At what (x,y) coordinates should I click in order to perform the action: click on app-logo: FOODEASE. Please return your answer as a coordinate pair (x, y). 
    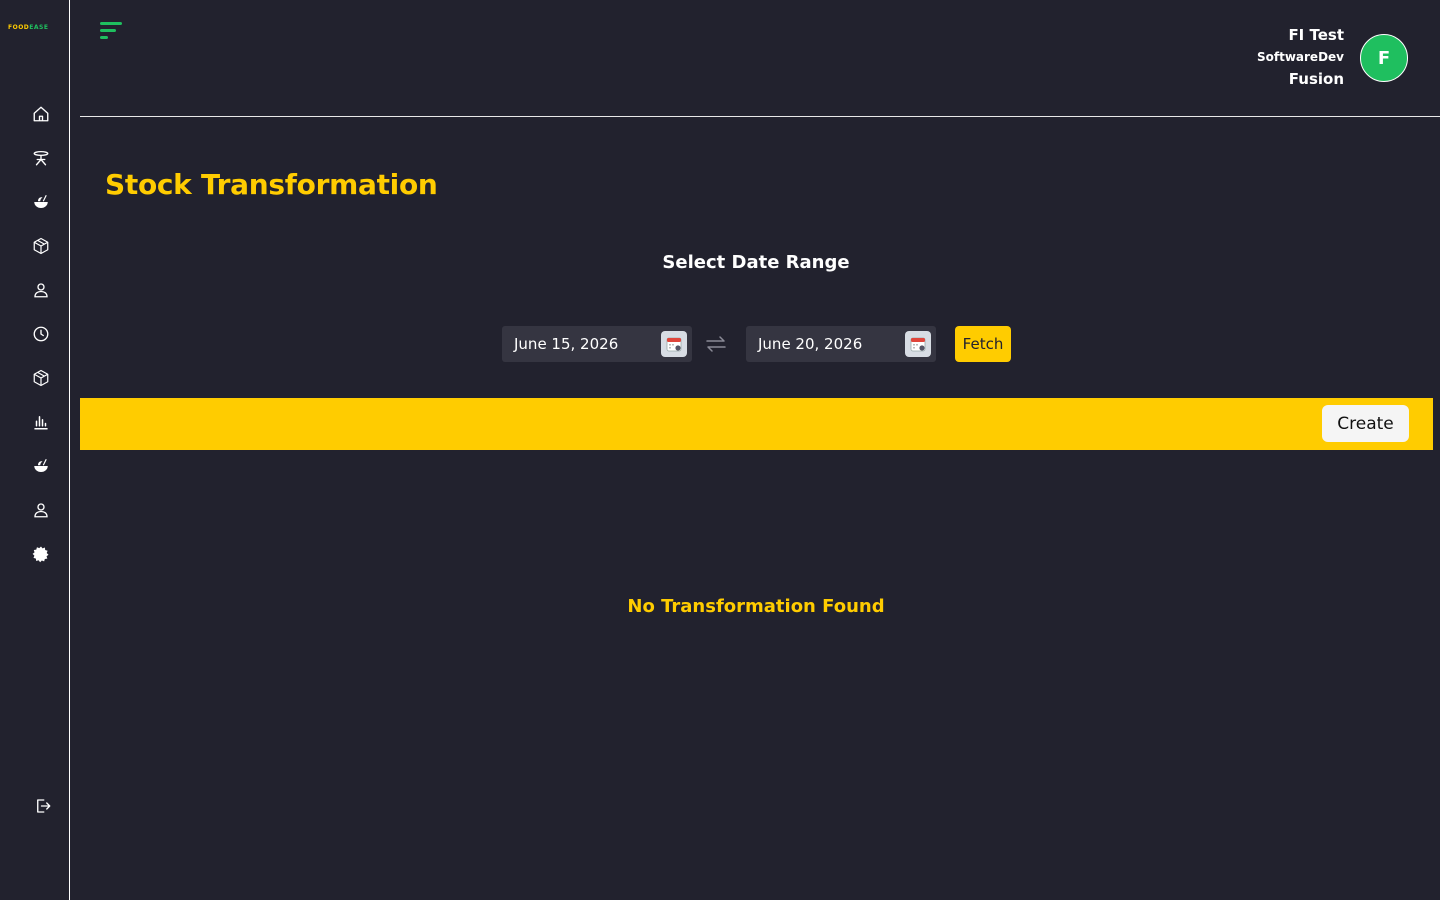
    Looking at the image, I should click on (28, 28).